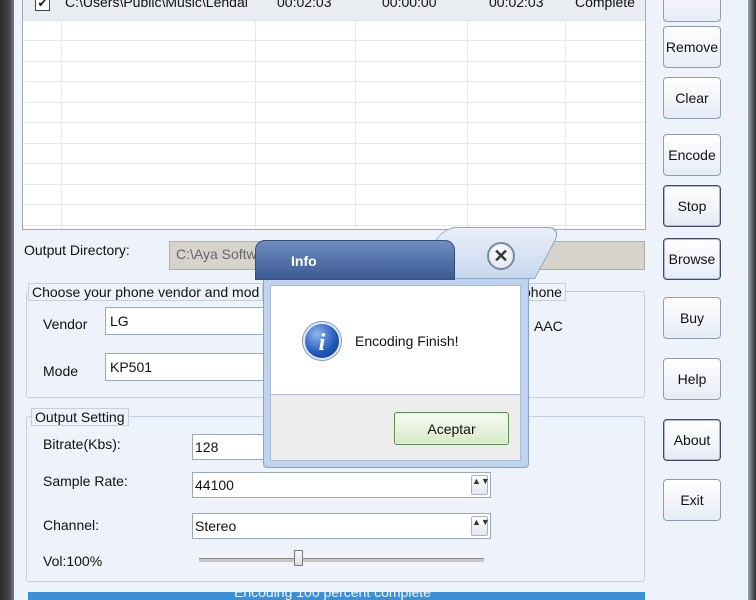 The width and height of the screenshot is (756, 600). Describe the element at coordinates (501, 256) in the screenshot. I see `close-icon: ✕` at that location.